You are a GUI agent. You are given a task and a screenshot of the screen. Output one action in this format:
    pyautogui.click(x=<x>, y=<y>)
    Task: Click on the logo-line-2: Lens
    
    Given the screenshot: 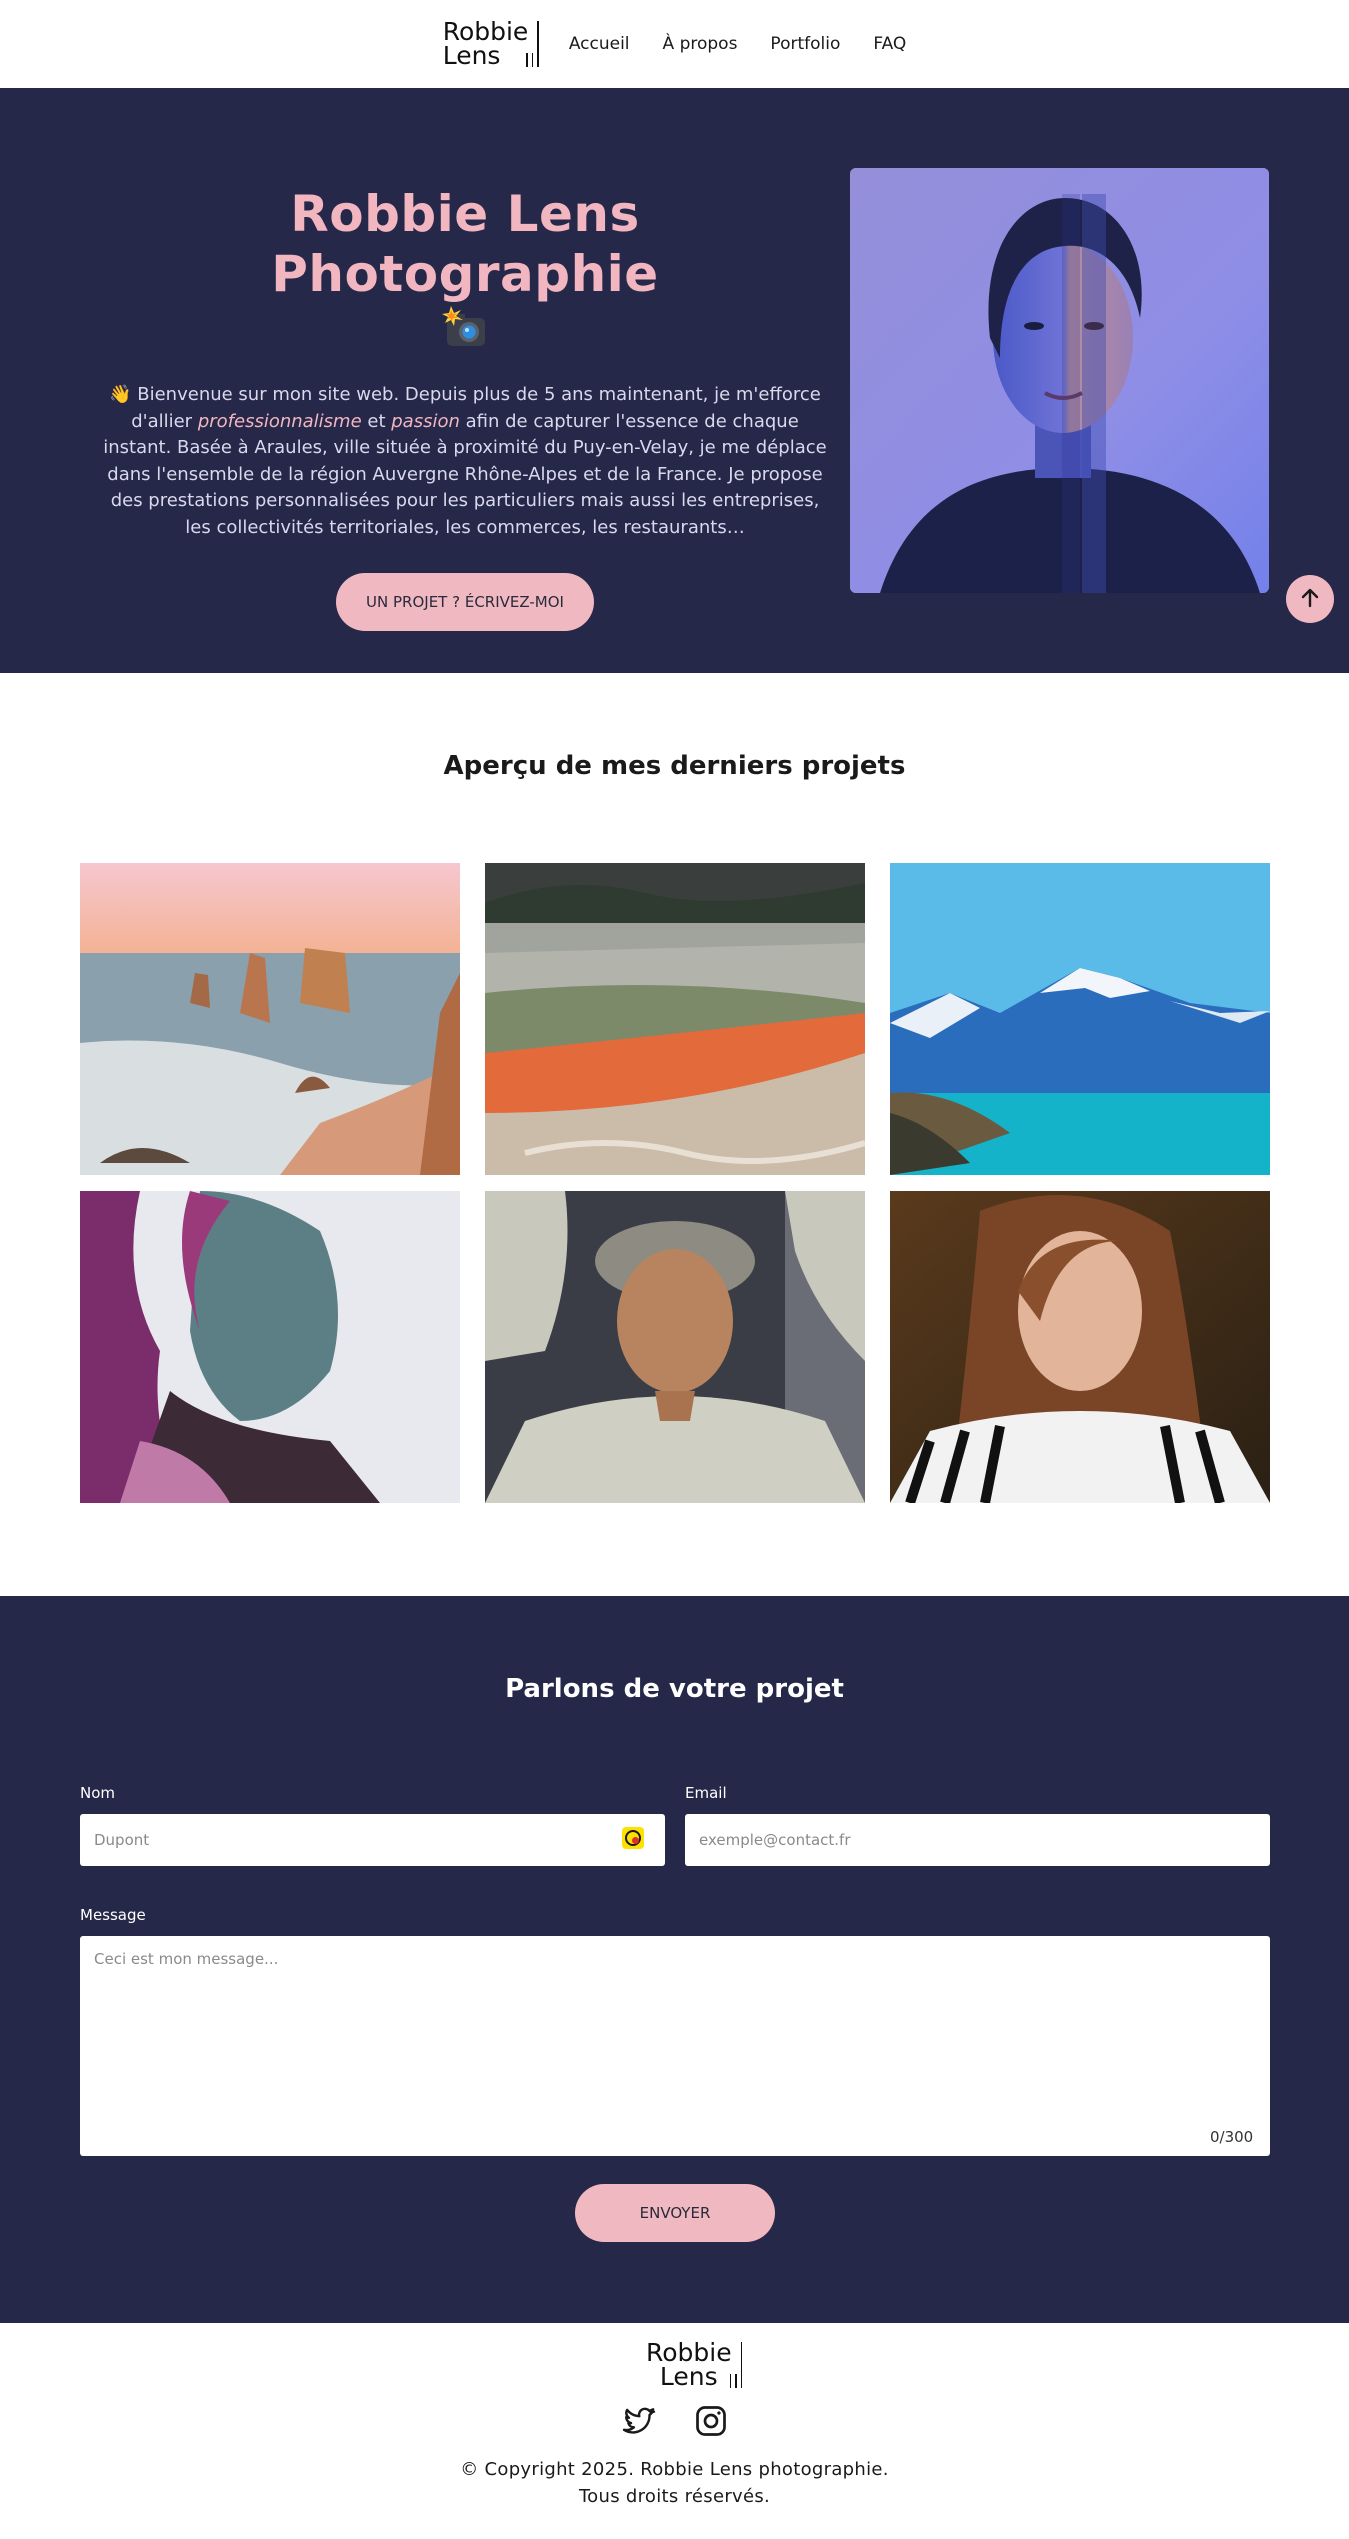 What is the action you would take?
    pyautogui.click(x=471, y=55)
    